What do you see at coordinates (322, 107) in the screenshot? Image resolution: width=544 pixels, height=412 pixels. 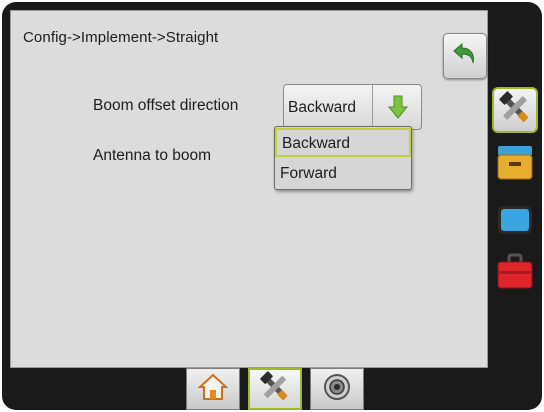 I see `boom-offset-direction-value: Backward` at bounding box center [322, 107].